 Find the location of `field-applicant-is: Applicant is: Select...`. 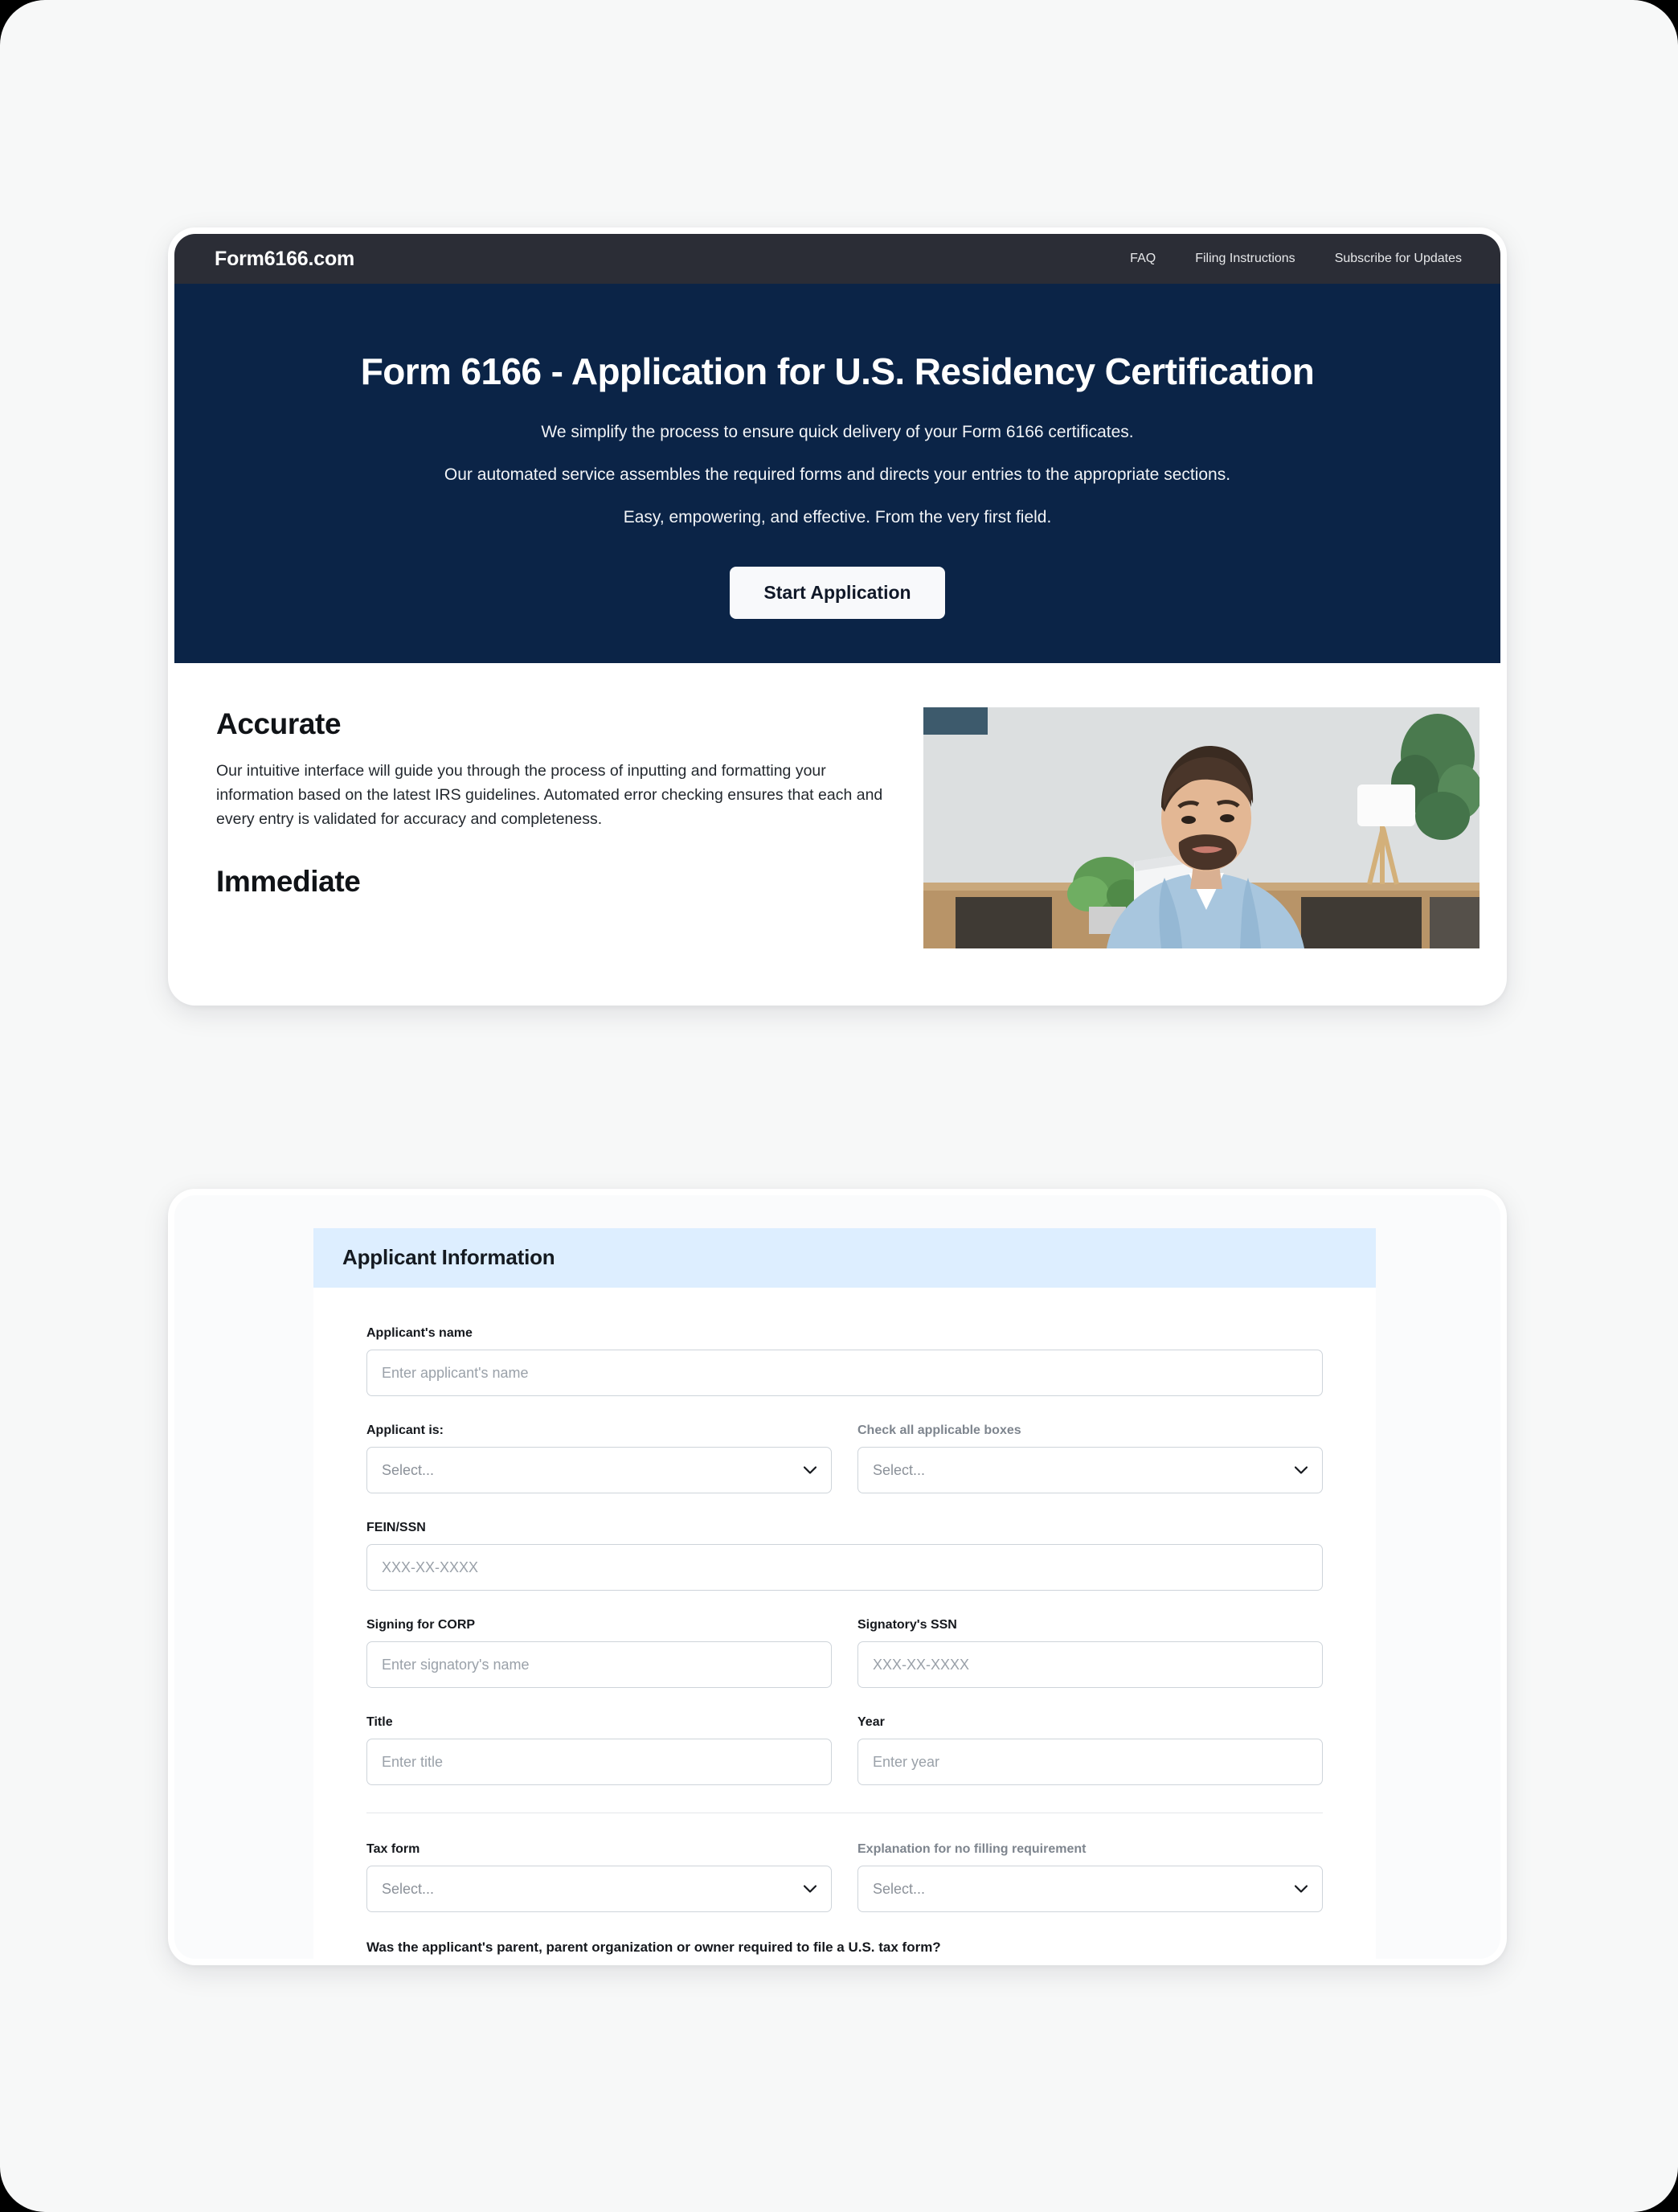

field-applicant-is: Applicant is: Select... is located at coordinates (599, 1458).